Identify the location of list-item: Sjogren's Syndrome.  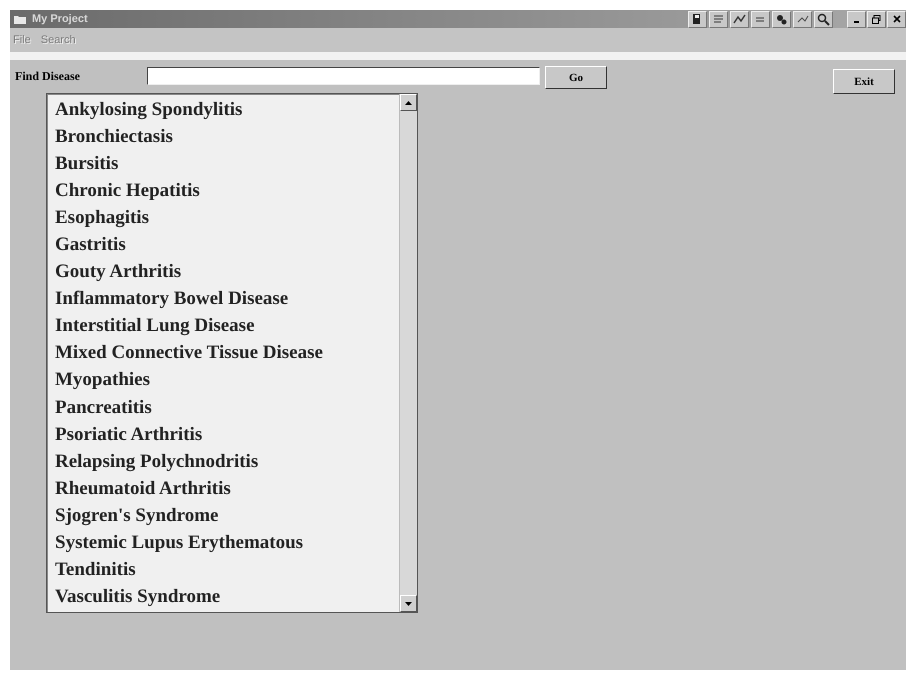
(223, 515).